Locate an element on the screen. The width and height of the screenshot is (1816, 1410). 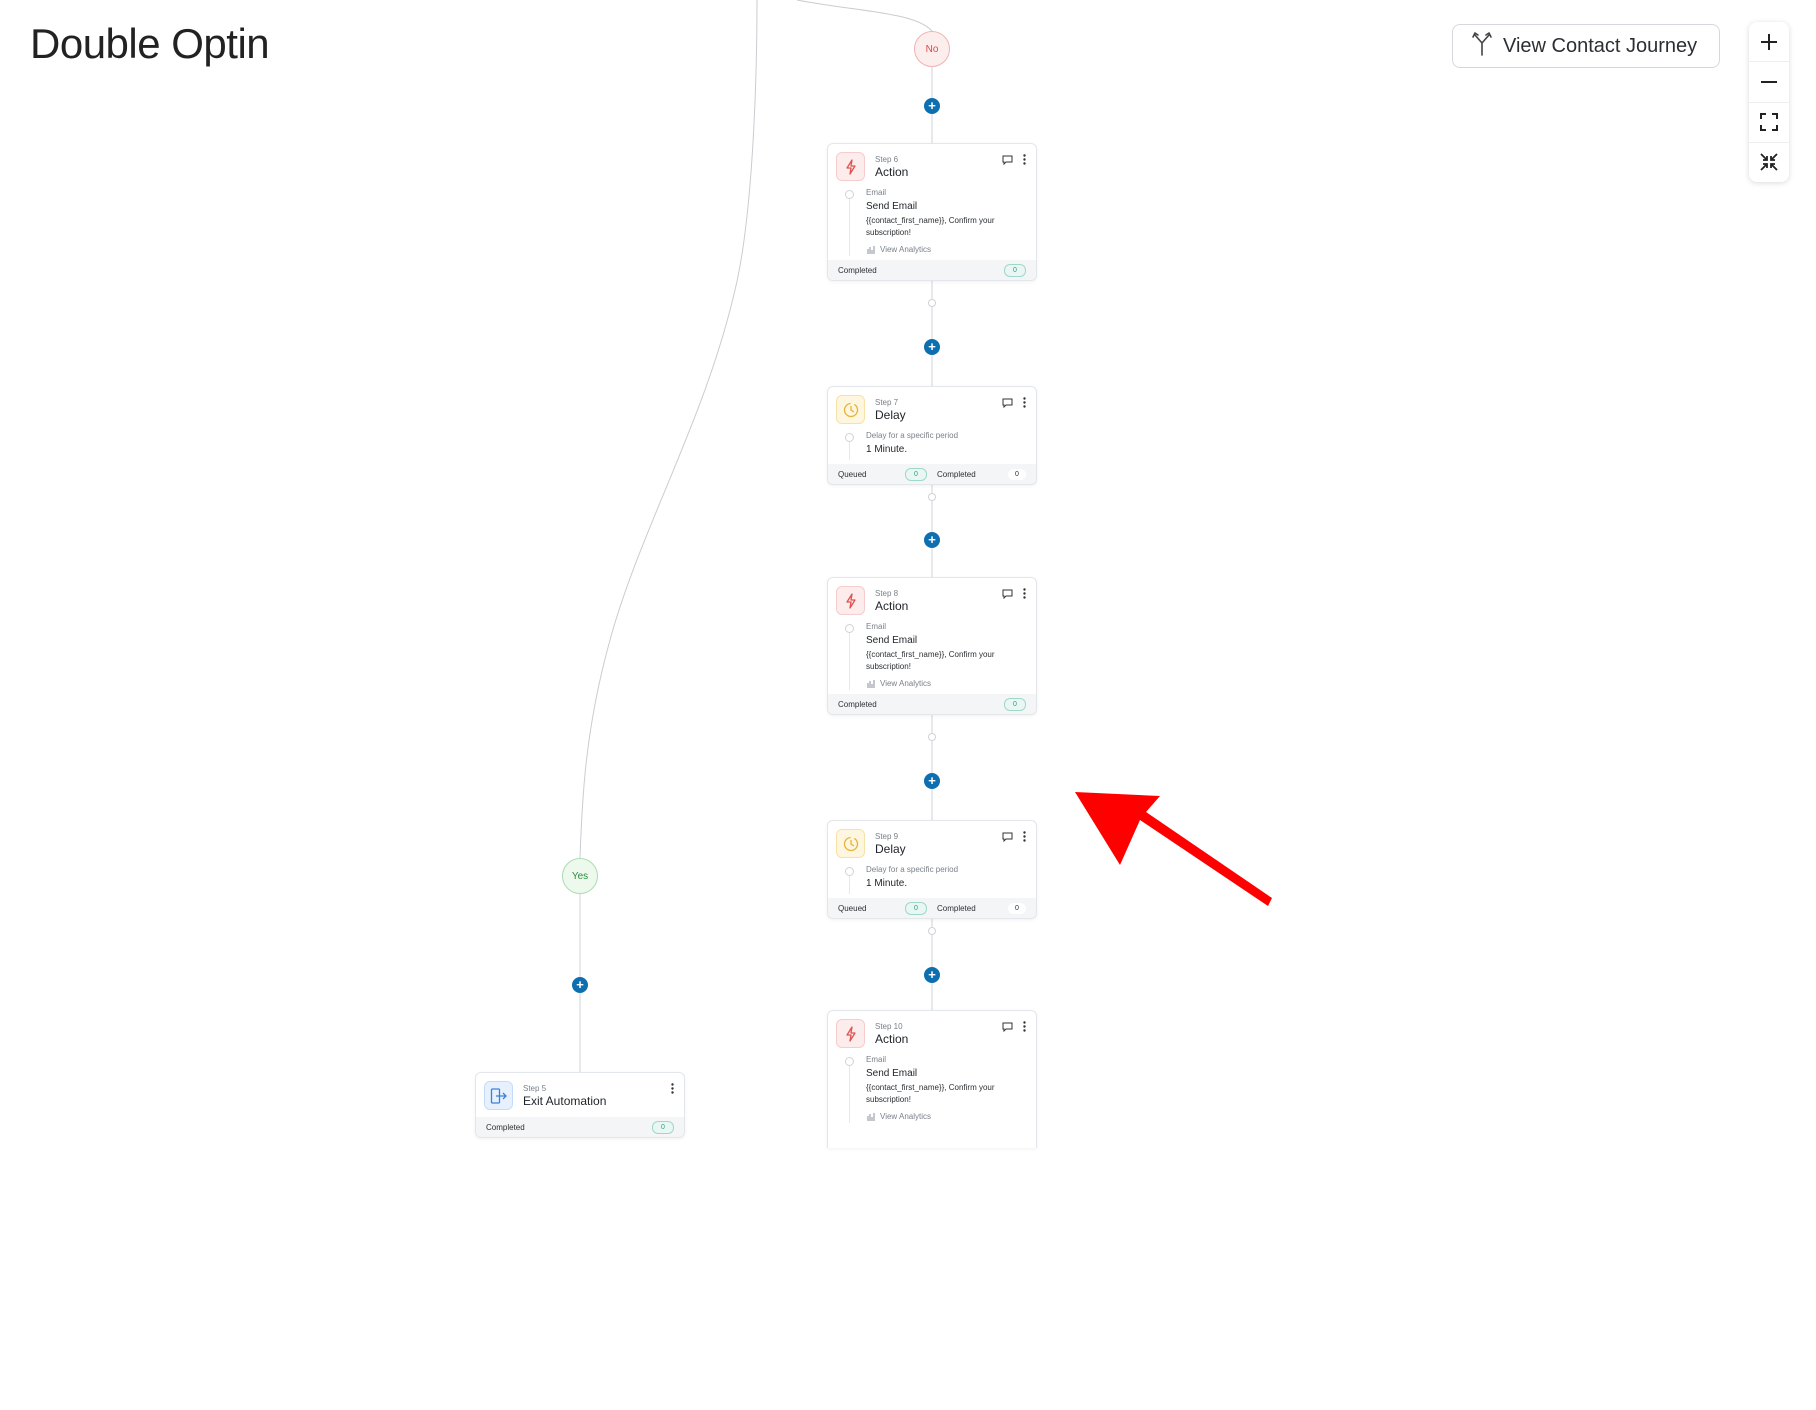
zoom-out-button is located at coordinates (1769, 81).